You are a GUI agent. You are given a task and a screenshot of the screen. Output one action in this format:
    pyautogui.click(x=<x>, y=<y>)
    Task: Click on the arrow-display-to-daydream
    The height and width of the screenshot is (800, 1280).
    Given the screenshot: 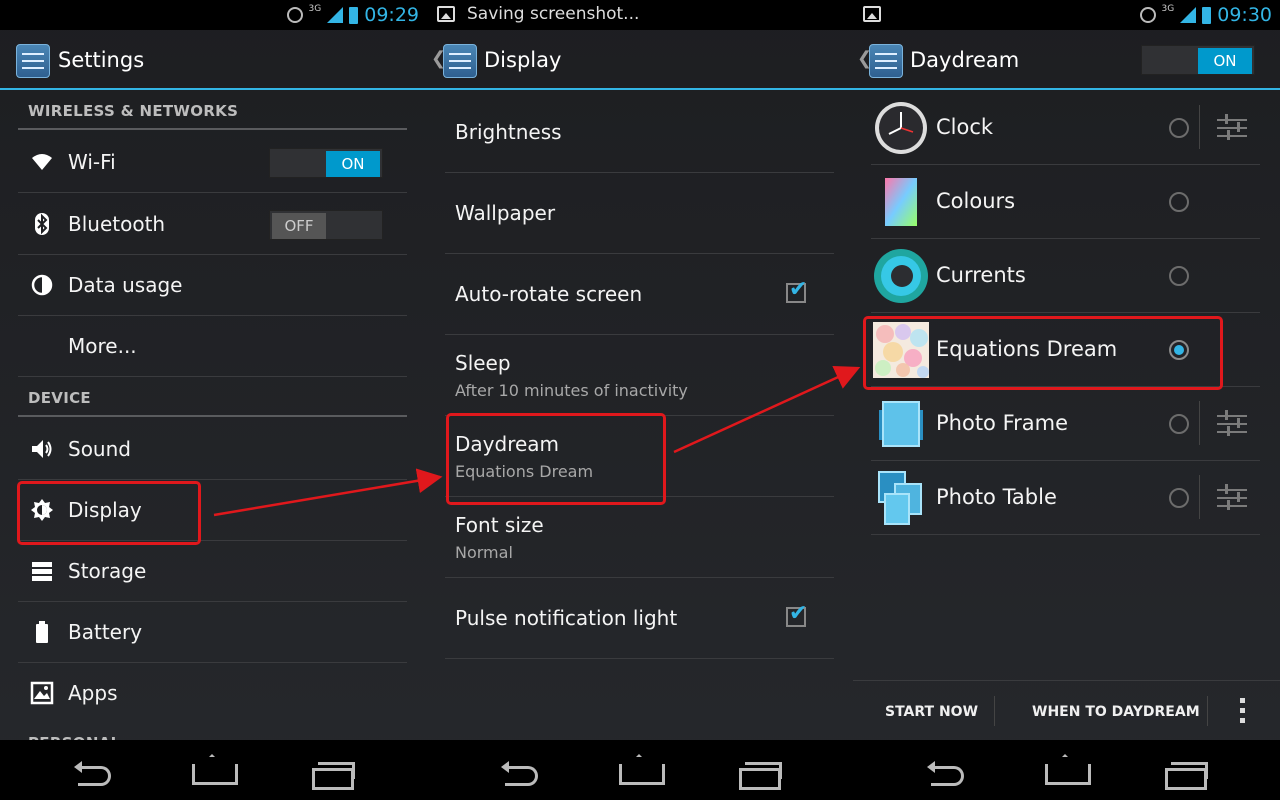 What is the action you would take?
    pyautogui.click(x=328, y=492)
    